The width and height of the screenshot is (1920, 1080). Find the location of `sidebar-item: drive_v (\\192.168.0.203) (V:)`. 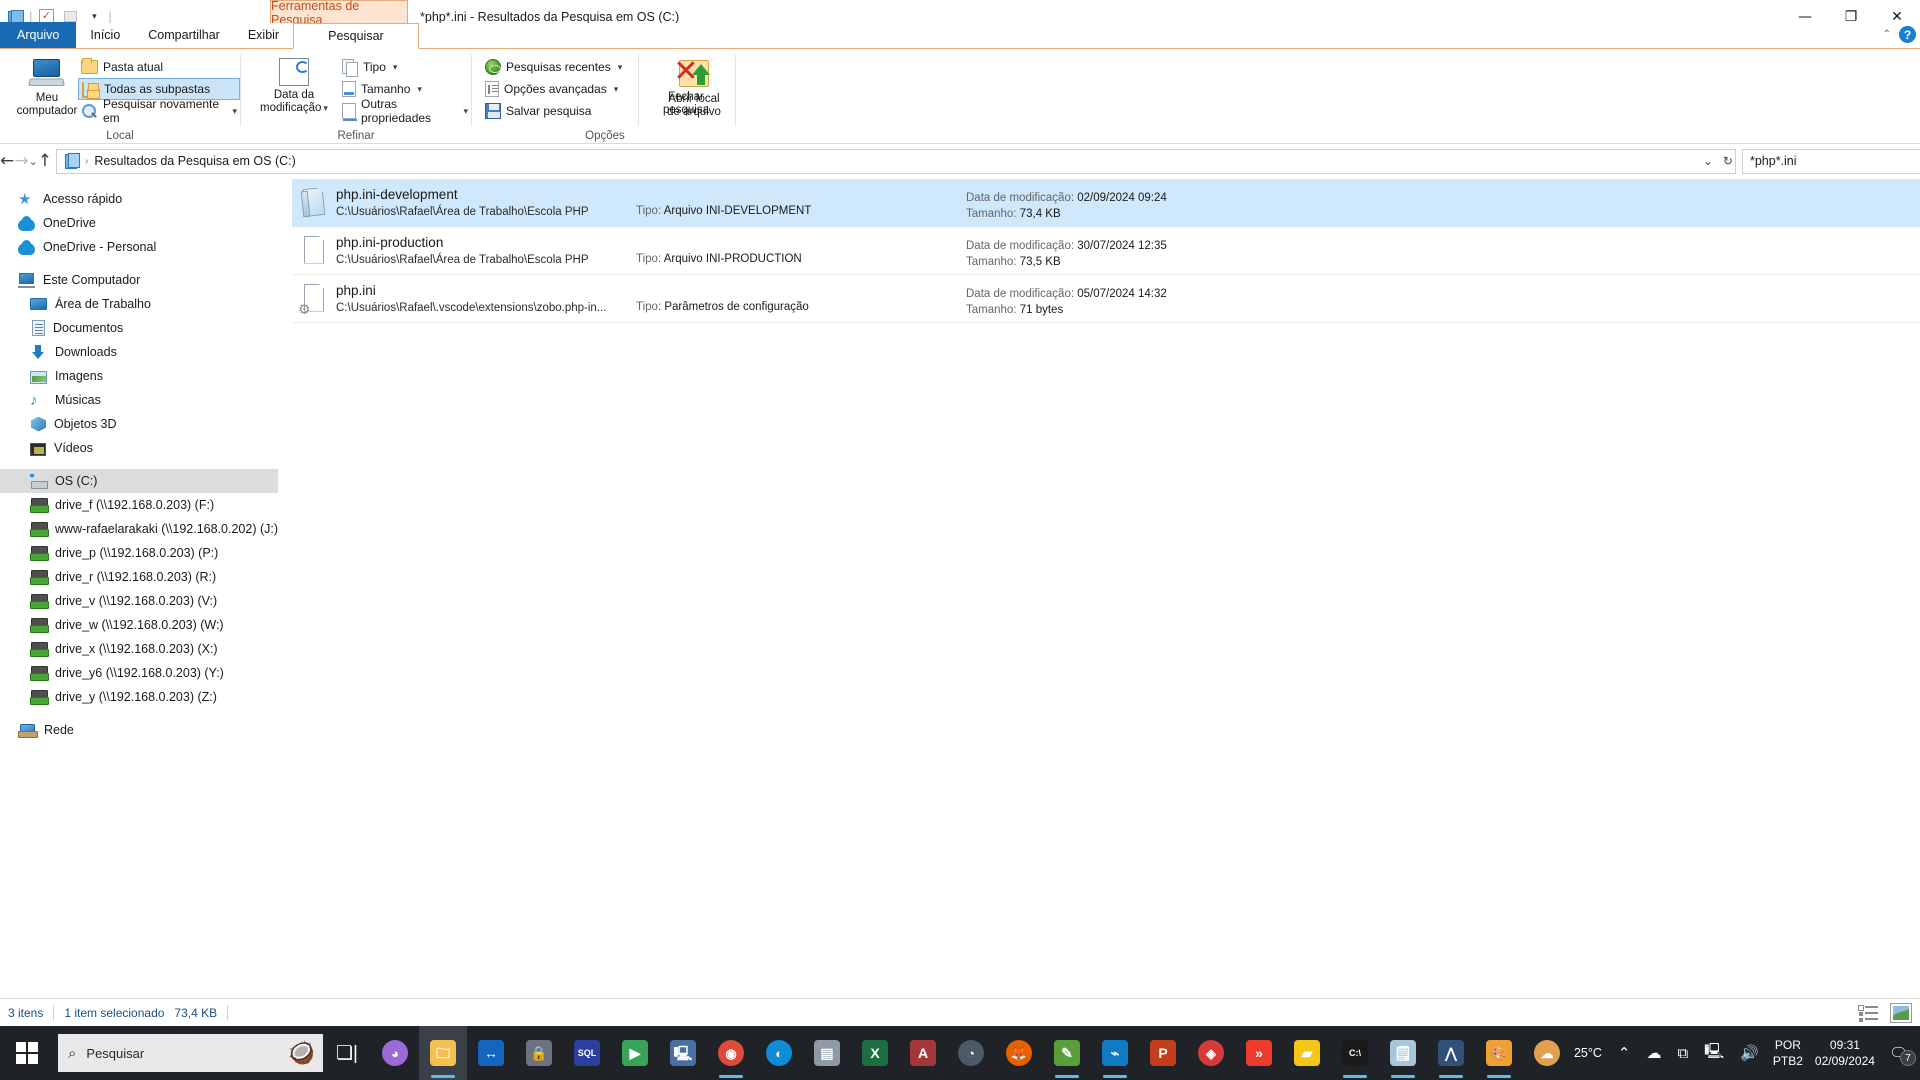

sidebar-item: drive_v (\\192.168.0.203) (V:) is located at coordinates (139, 601).